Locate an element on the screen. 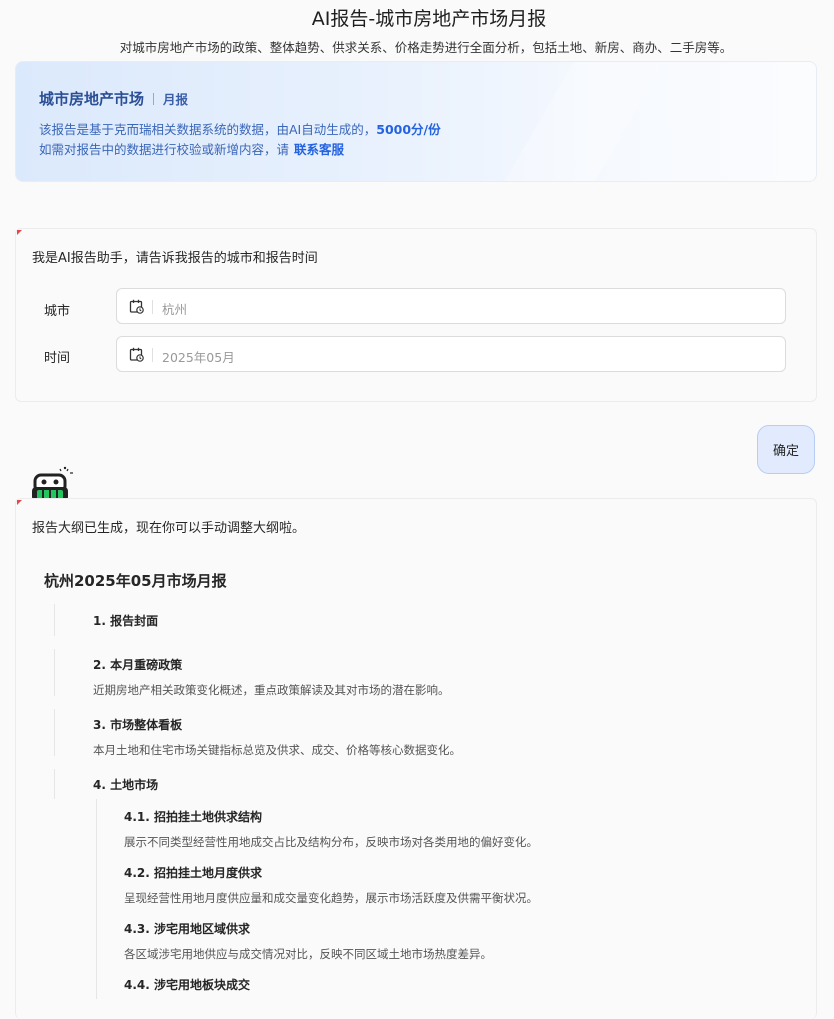 This screenshot has height=1019, width=834. city-field: 杭州 is located at coordinates (451, 306).